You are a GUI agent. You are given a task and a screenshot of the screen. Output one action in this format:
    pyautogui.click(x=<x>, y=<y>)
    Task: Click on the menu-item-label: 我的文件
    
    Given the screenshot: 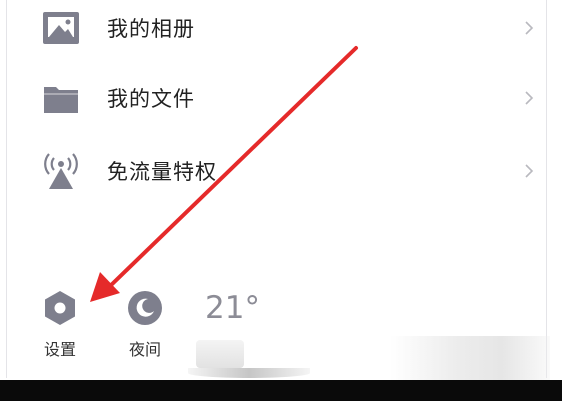 What is the action you would take?
    pyautogui.click(x=151, y=99)
    